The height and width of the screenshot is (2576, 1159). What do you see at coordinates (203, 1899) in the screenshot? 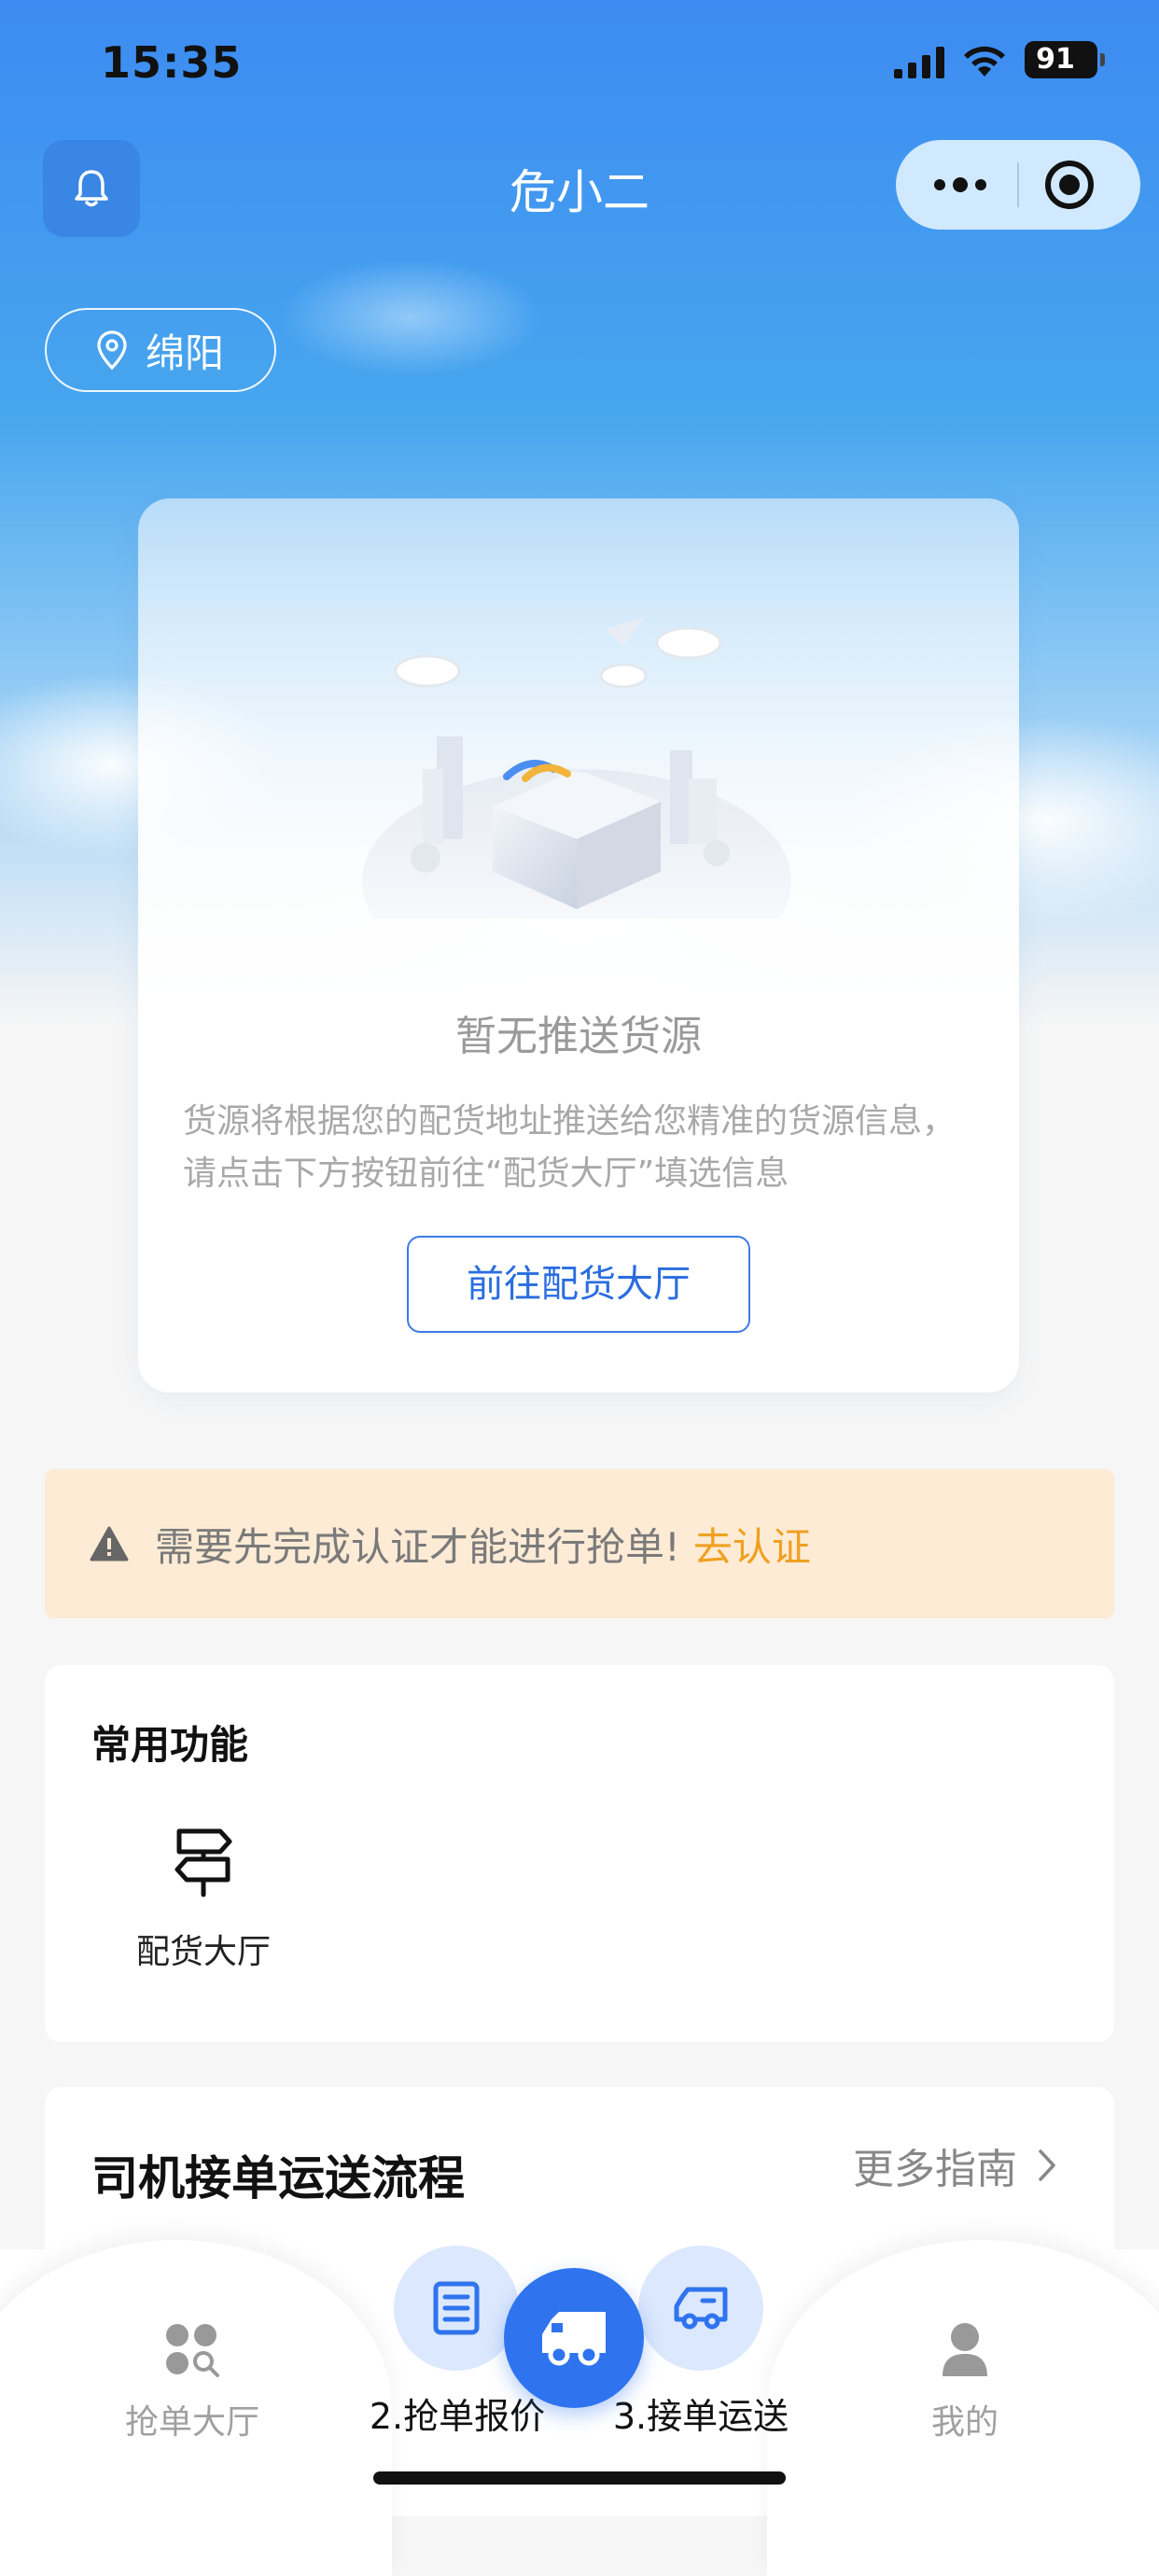
I see `func-item-dispatch-hall: 配货大厅` at bounding box center [203, 1899].